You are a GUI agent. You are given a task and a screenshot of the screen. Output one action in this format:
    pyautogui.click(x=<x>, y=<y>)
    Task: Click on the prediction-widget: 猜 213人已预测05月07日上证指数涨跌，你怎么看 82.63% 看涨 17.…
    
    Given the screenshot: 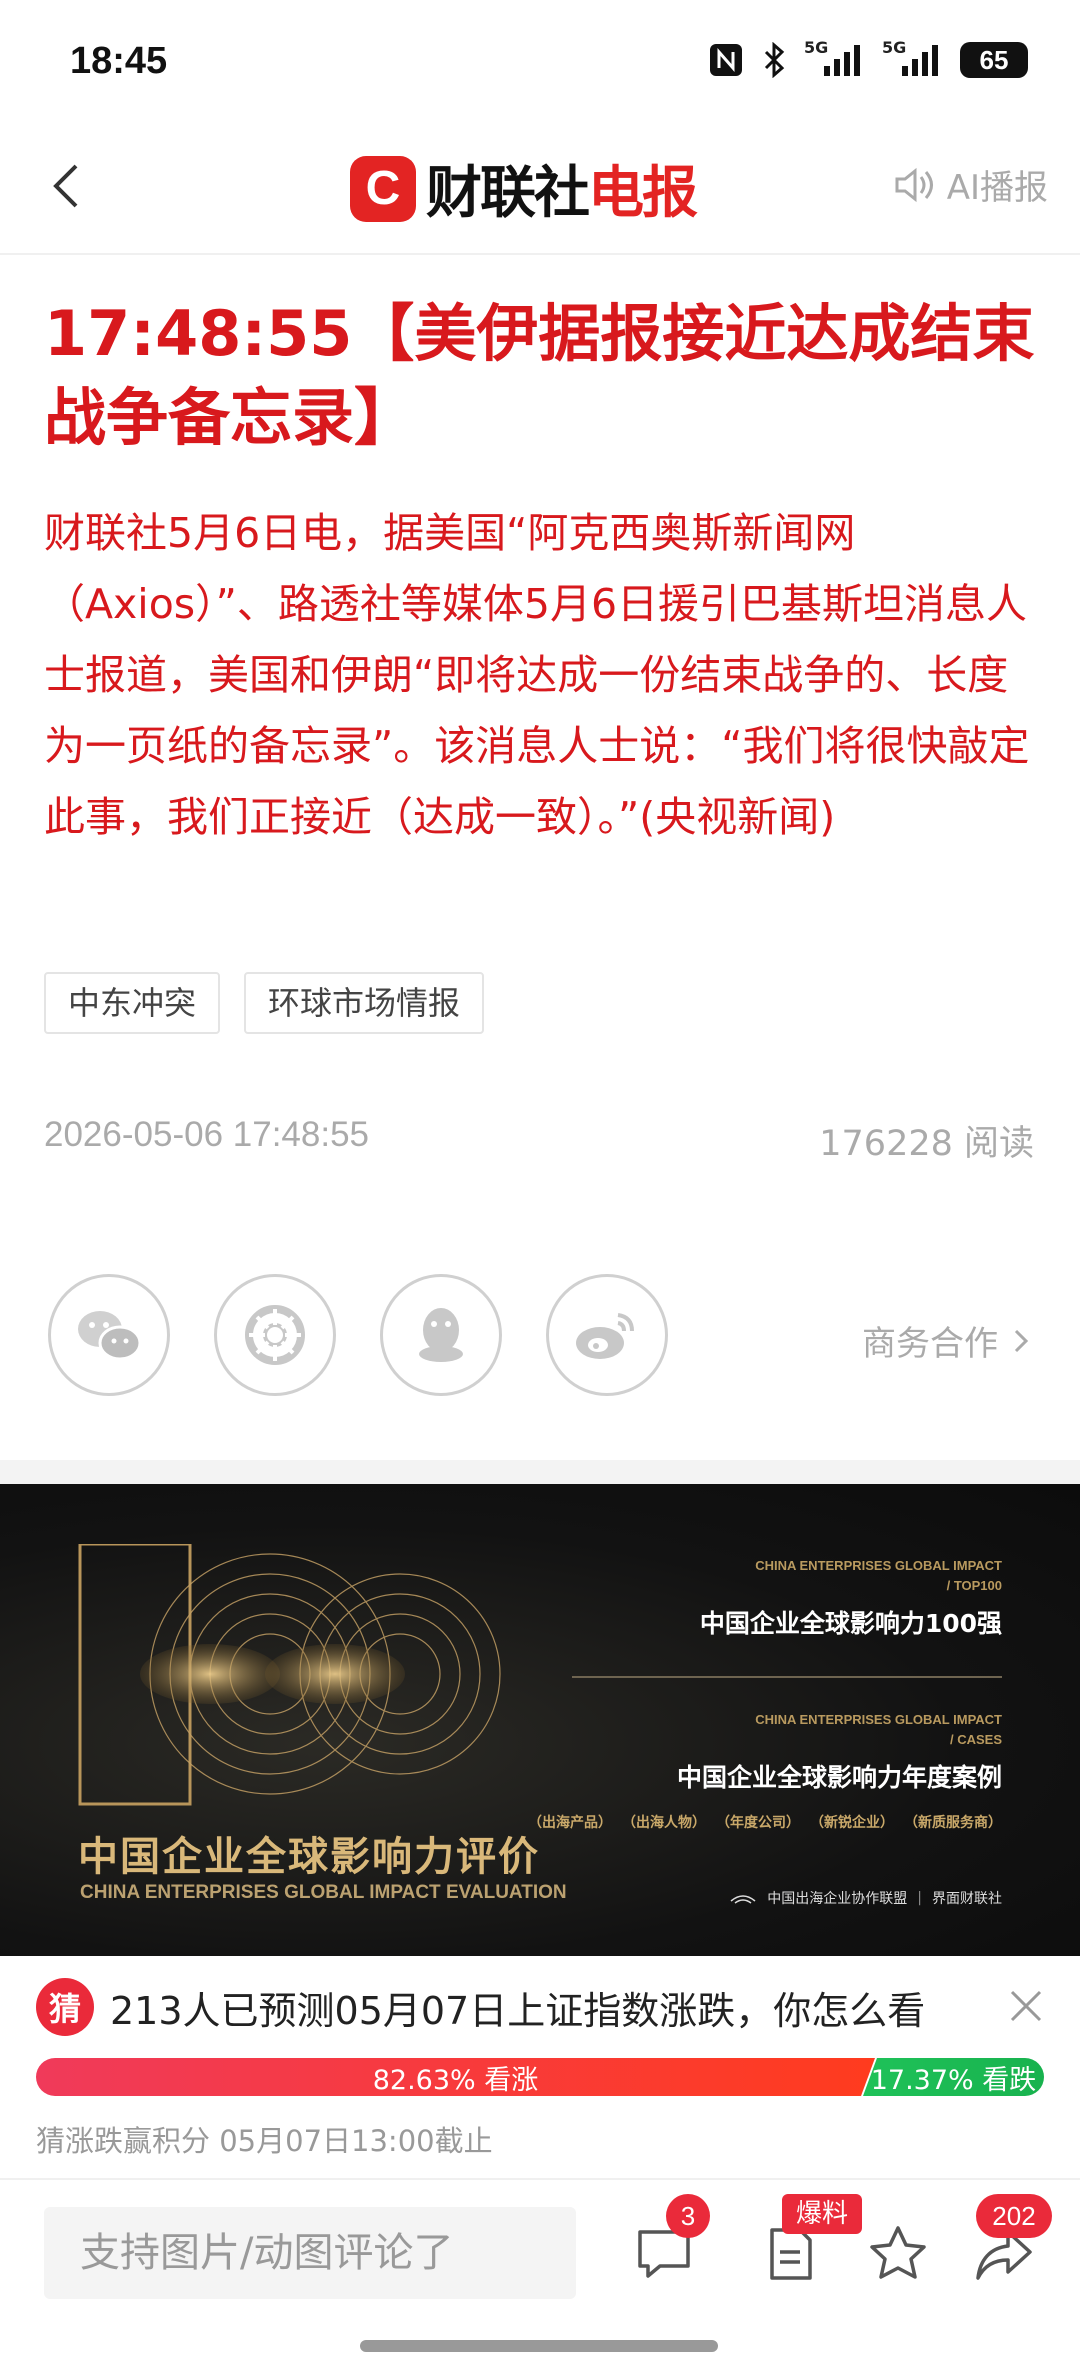 What is the action you would take?
    pyautogui.click(x=540, y=2067)
    